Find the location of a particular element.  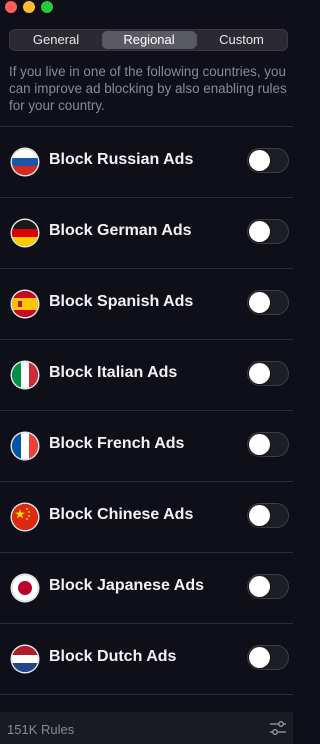

italy-flag-icon is located at coordinates (25, 375).